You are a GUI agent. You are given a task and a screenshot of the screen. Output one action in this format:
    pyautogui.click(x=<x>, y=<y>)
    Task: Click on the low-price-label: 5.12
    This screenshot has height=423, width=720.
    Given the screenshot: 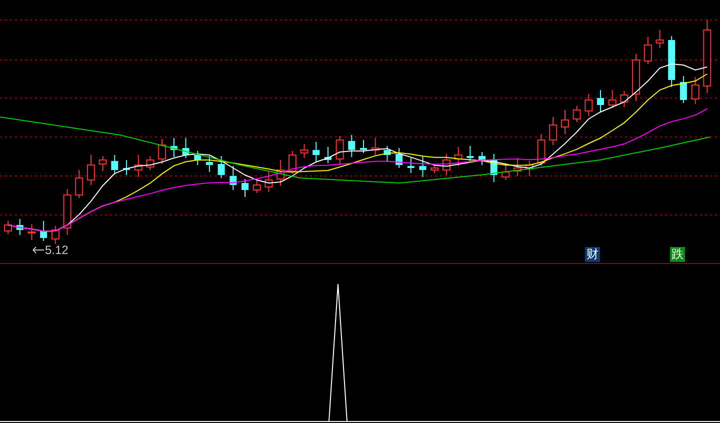 What is the action you would take?
    pyautogui.click(x=56, y=250)
    